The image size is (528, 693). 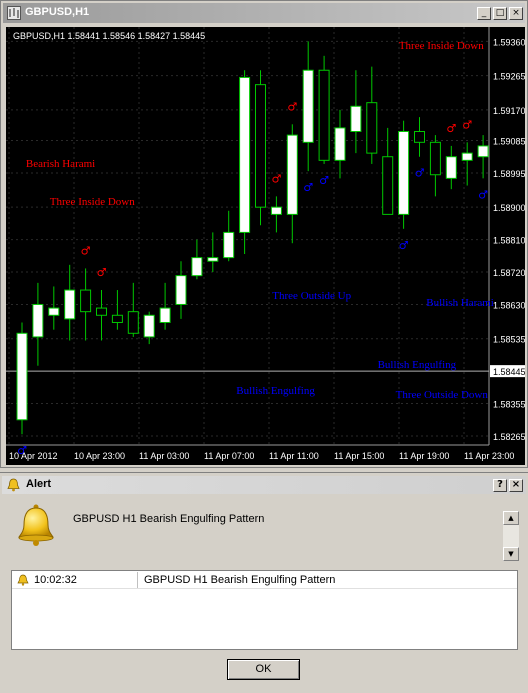 I want to click on bearish-pattern-label: Bearish Harami, so click(x=60, y=164).